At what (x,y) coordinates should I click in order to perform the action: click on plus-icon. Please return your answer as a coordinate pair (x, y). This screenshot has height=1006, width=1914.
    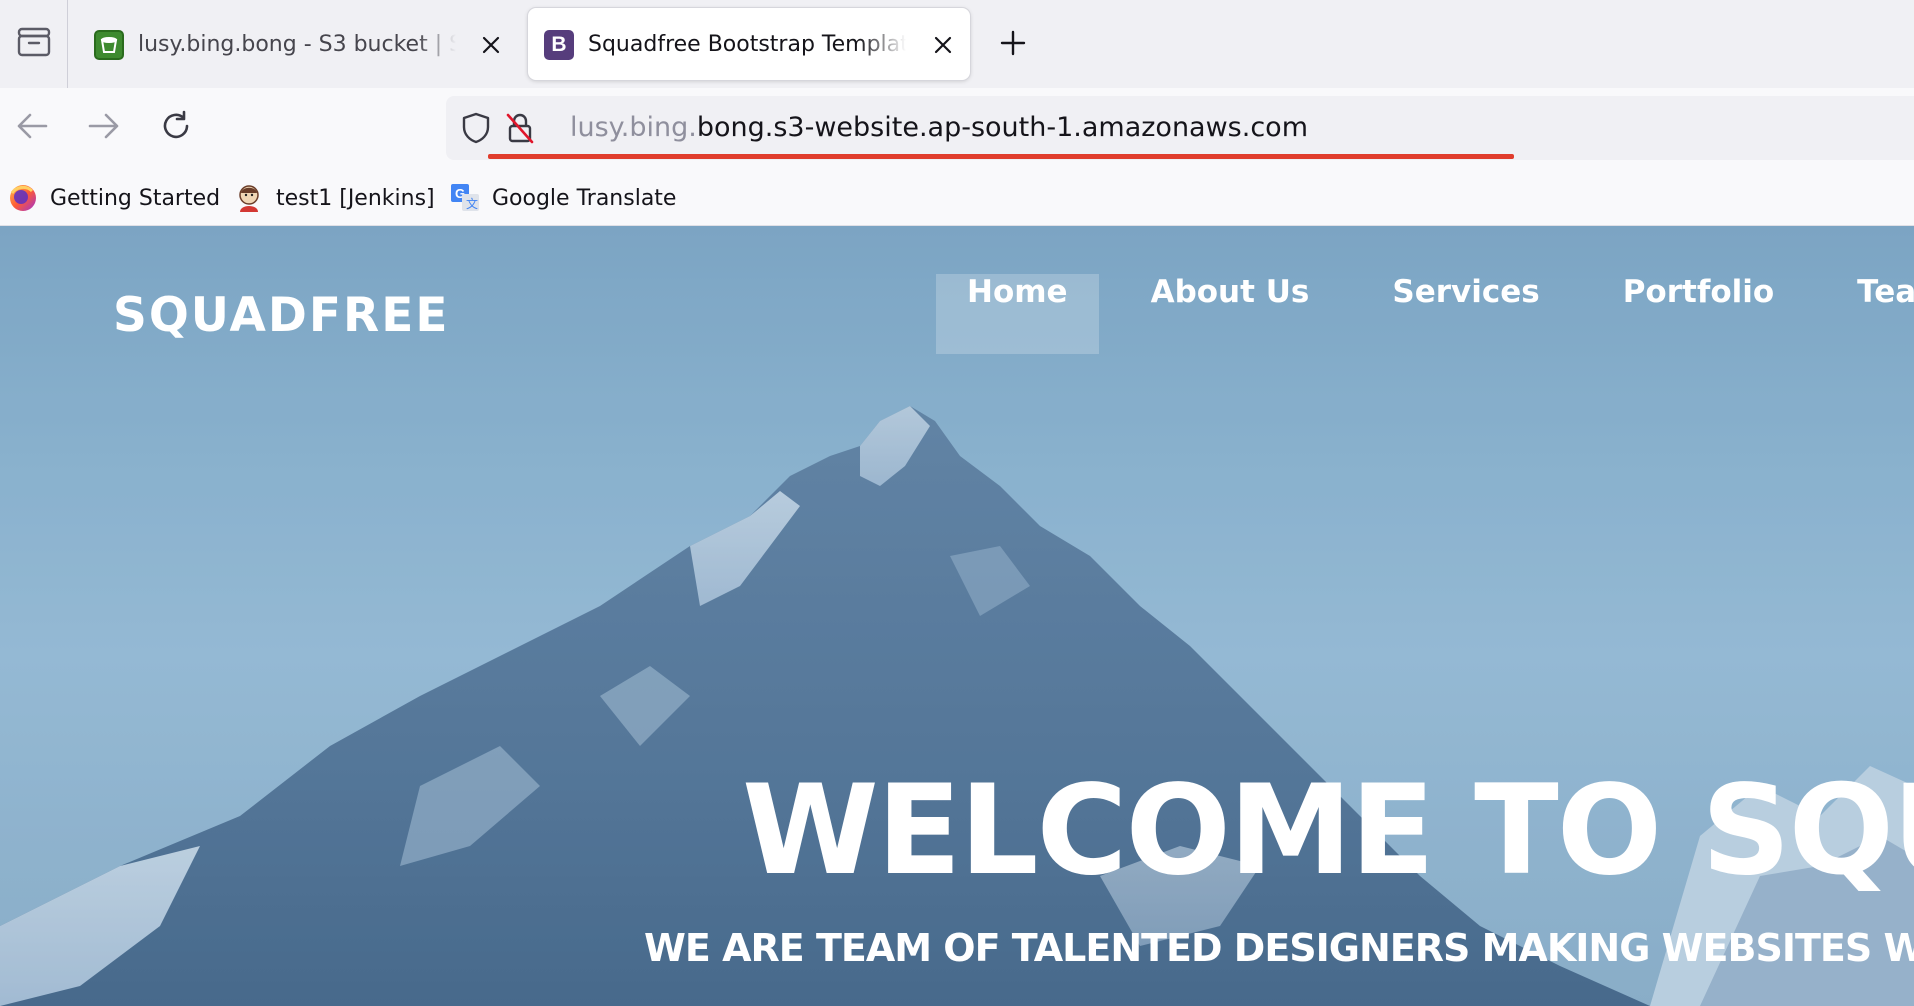
    Looking at the image, I should click on (1013, 45).